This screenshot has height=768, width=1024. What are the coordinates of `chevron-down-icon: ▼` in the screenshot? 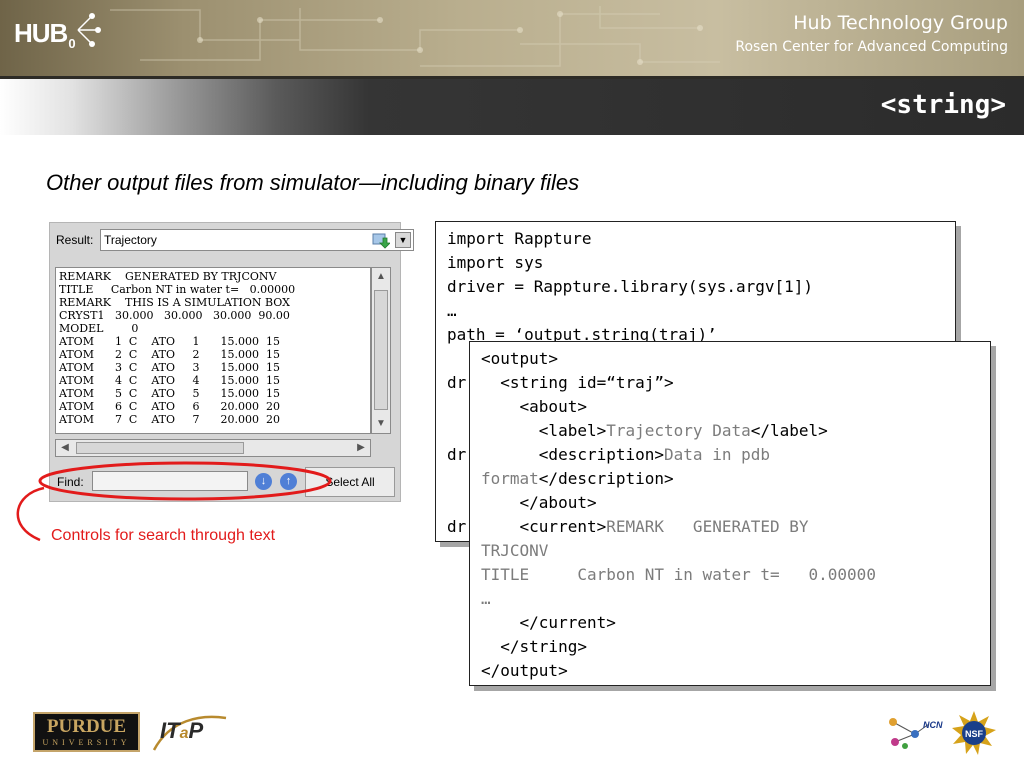 It's located at (403, 240).